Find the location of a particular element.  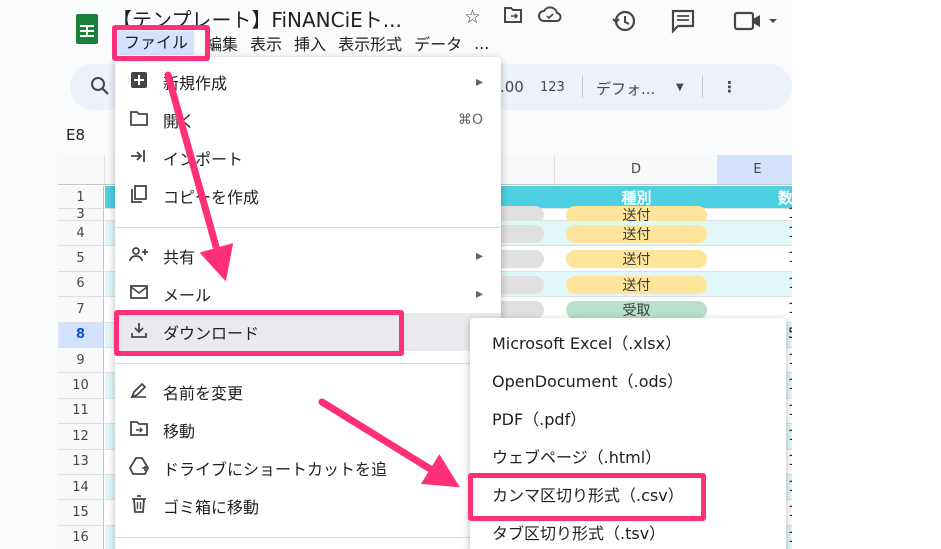

comment-icon is located at coordinates (683, 24).